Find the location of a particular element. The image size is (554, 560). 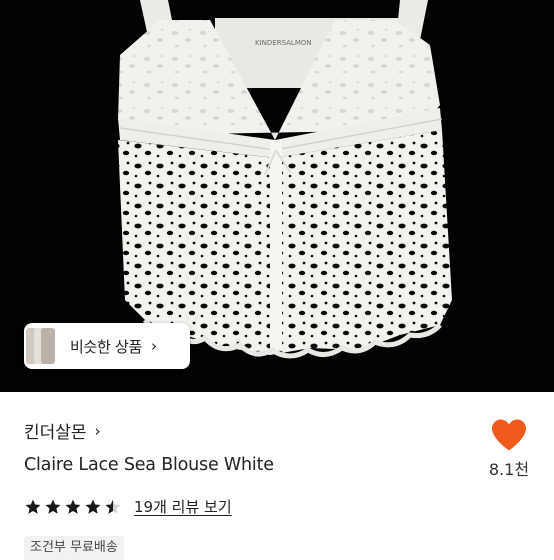

similar-products-button: 비슷한 상품 › is located at coordinates (107, 346).